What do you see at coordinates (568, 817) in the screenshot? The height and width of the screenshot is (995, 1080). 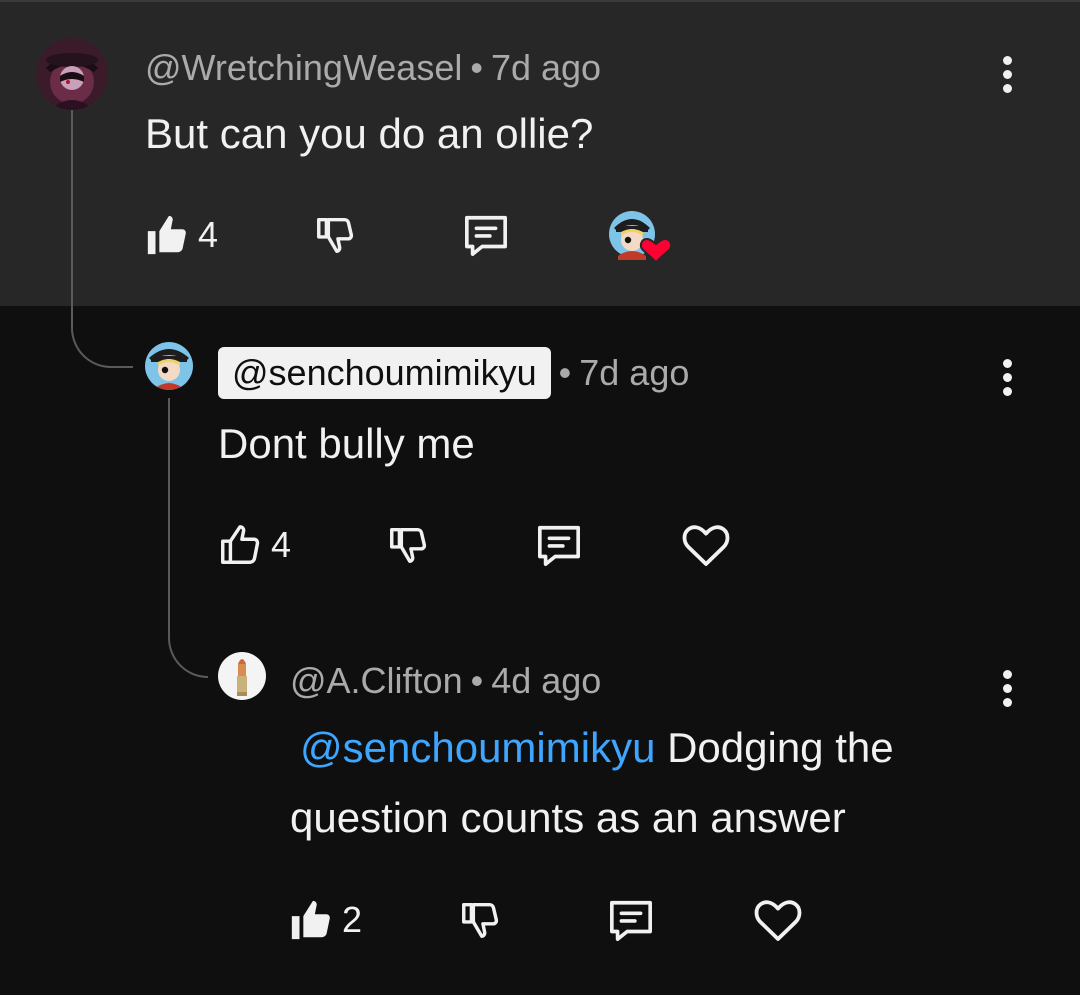 I see `comment-text-line-2: question counts as an answer` at bounding box center [568, 817].